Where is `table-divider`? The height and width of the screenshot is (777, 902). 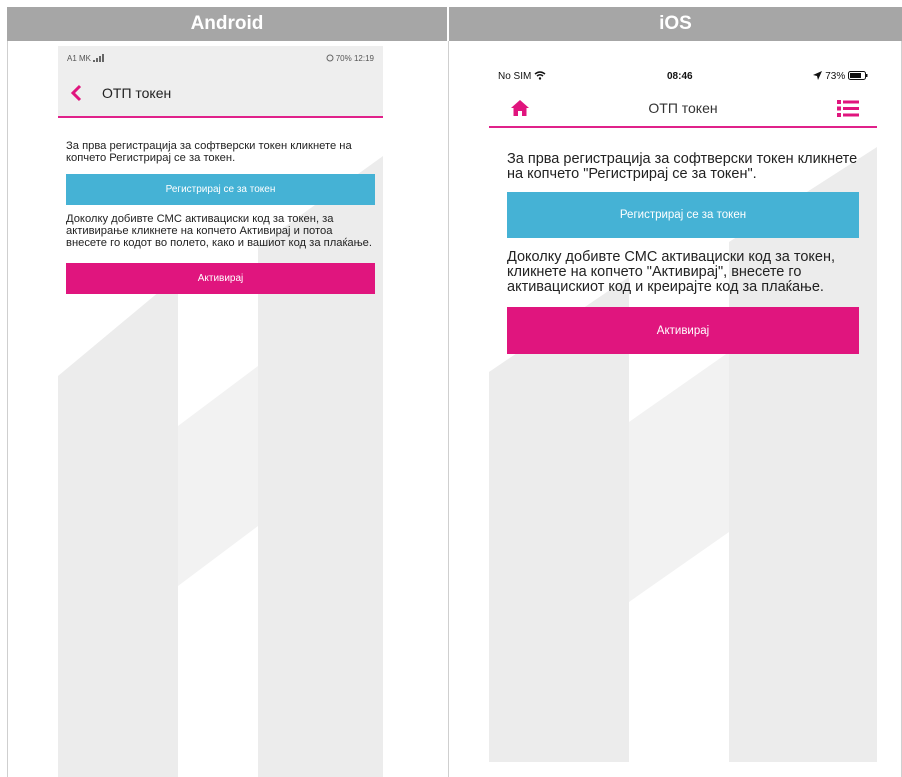
table-divider is located at coordinates (448, 409).